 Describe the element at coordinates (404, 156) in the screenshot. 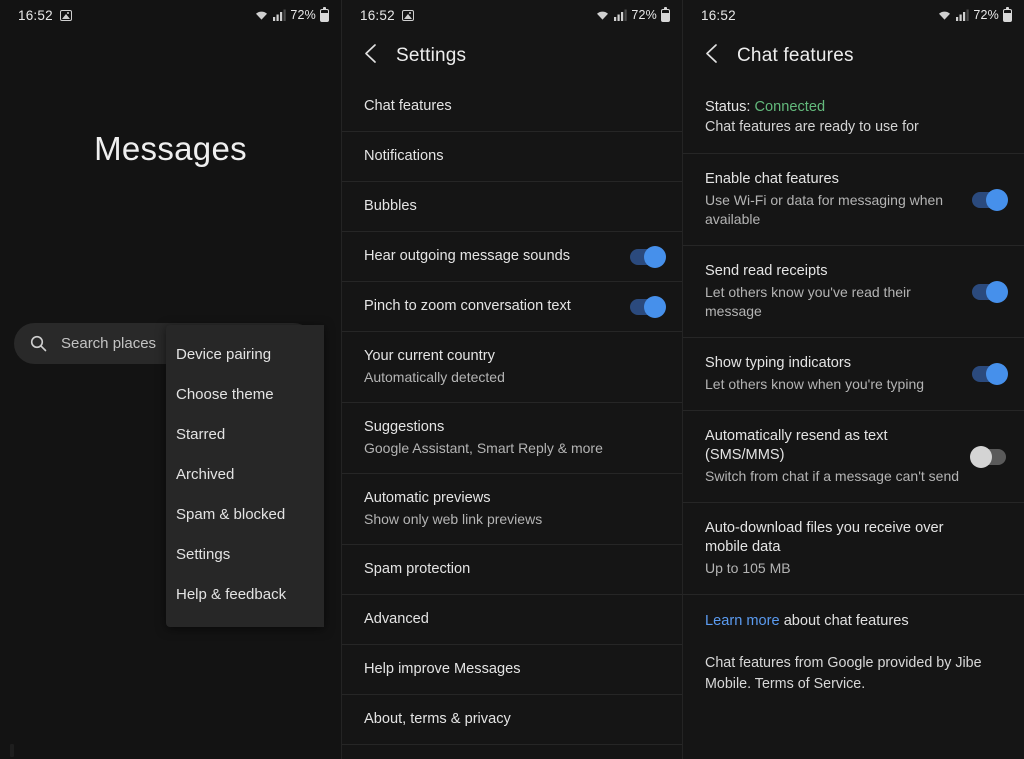

I see `row-texts: Notifications` at that location.